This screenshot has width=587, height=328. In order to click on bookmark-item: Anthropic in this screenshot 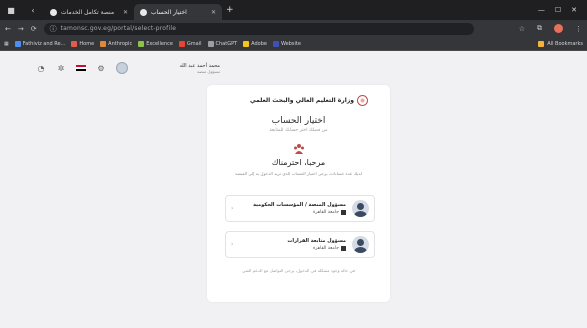, I will do `click(116, 43)`.